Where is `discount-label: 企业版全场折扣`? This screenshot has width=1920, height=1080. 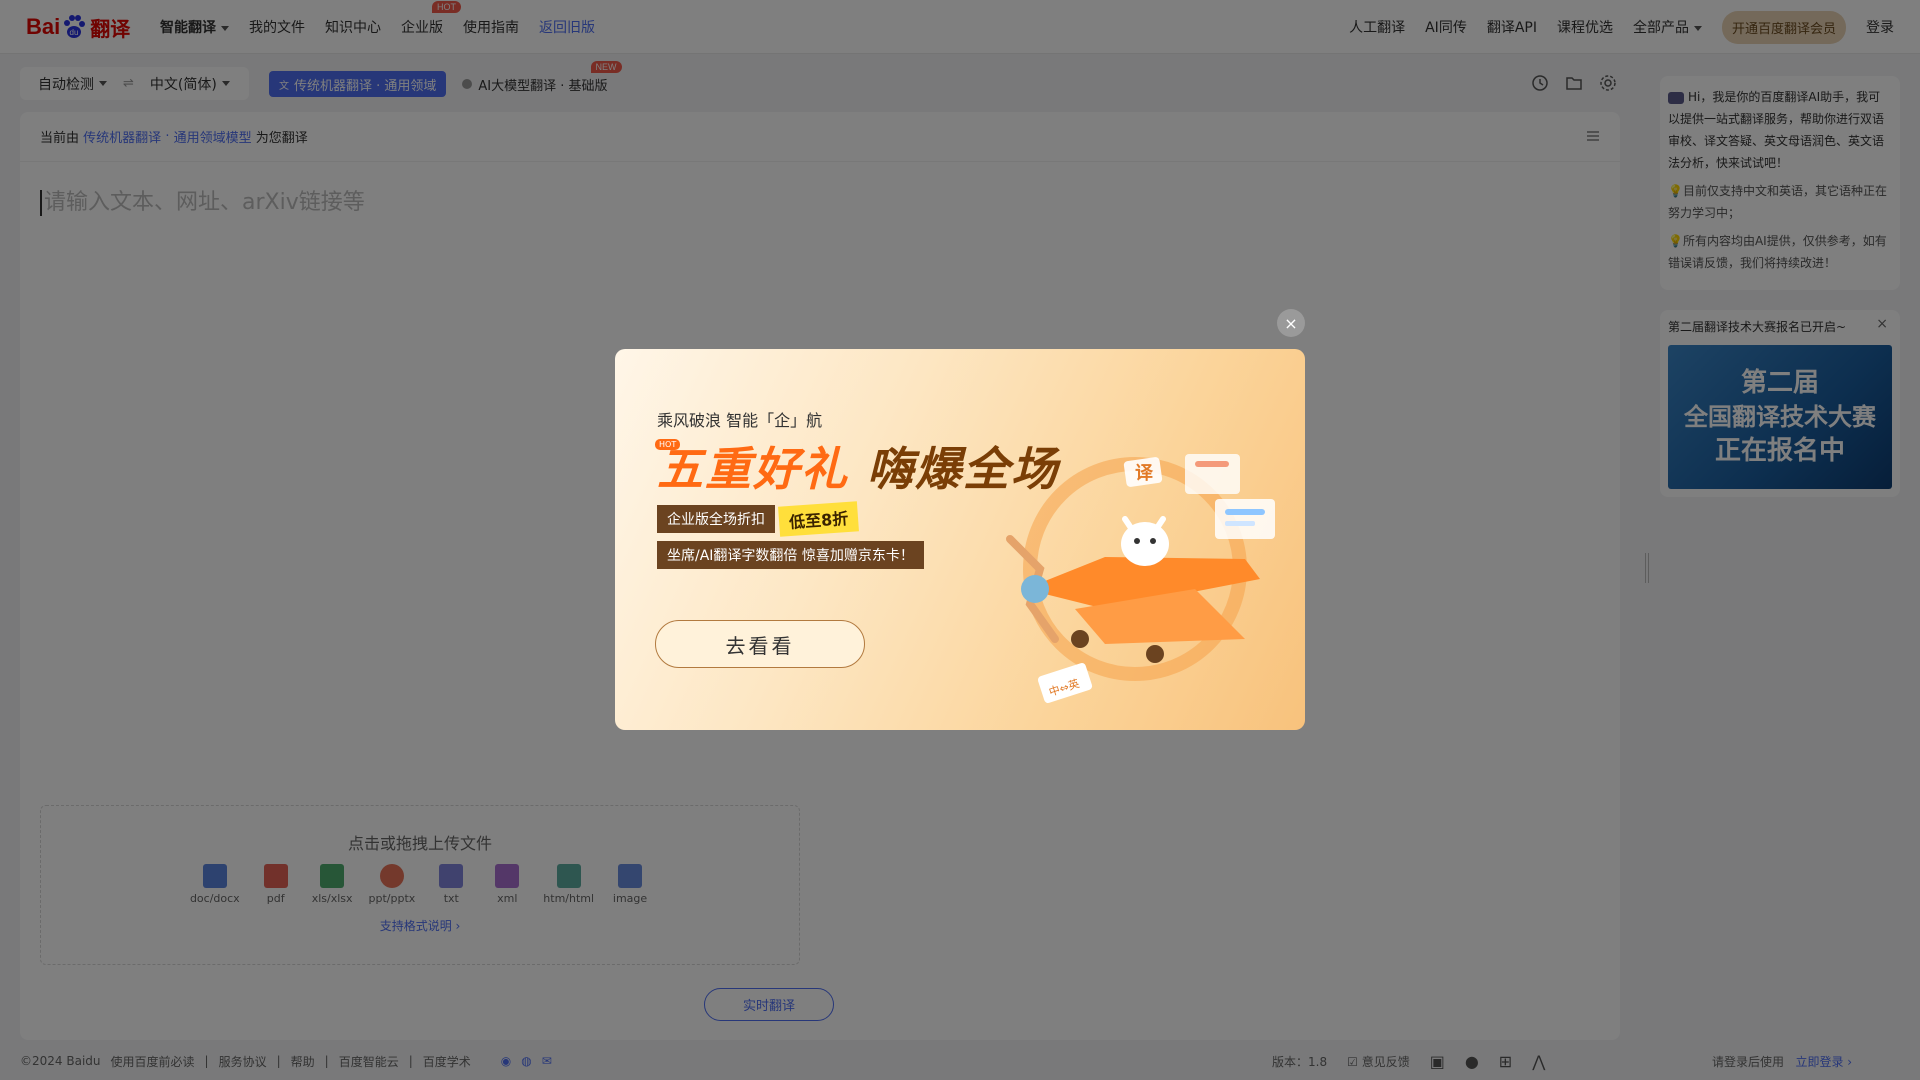
discount-label: 企业版全场折扣 is located at coordinates (716, 519).